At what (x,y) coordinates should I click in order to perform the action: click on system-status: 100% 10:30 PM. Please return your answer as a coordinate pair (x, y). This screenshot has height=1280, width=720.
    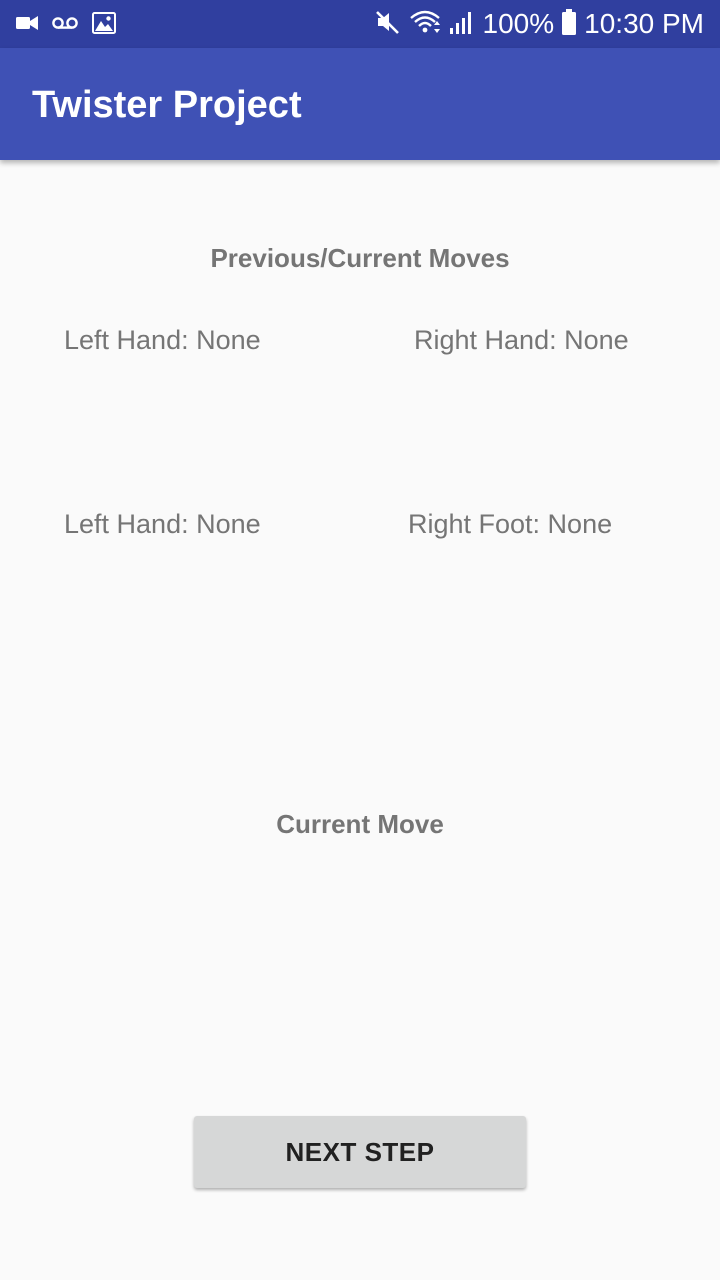
    Looking at the image, I should click on (539, 24).